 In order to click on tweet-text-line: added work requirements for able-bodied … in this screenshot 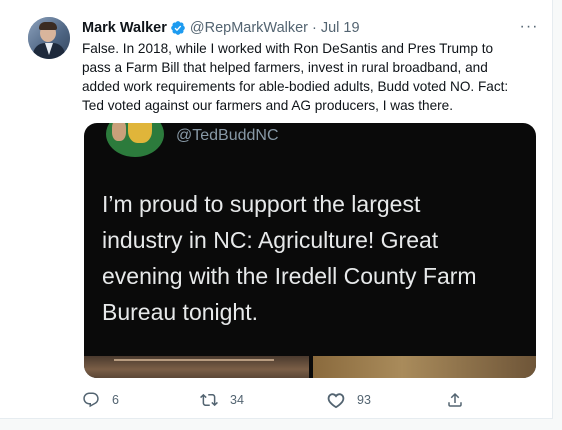, I will do `click(295, 86)`.